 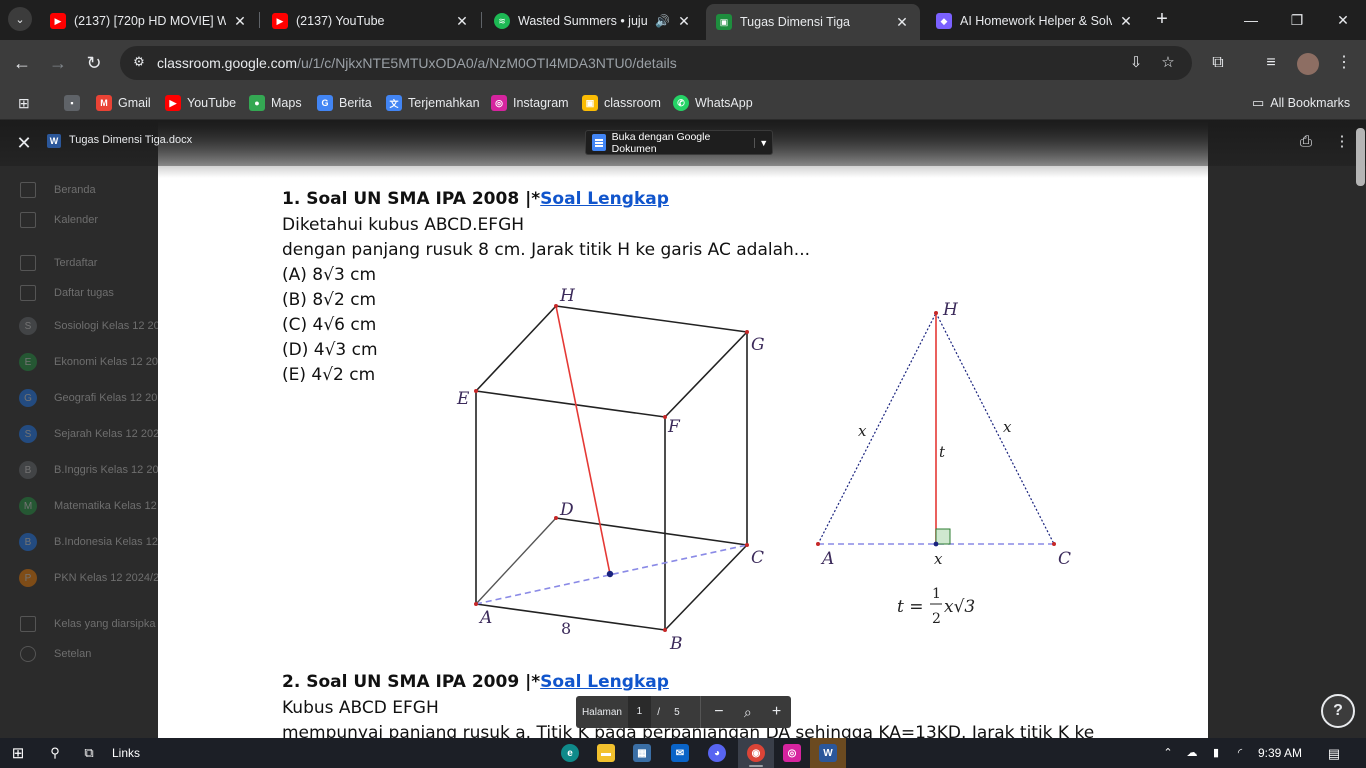 What do you see at coordinates (106, 434) in the screenshot?
I see `class-name: Sejarah Kelas 12 202` at bounding box center [106, 434].